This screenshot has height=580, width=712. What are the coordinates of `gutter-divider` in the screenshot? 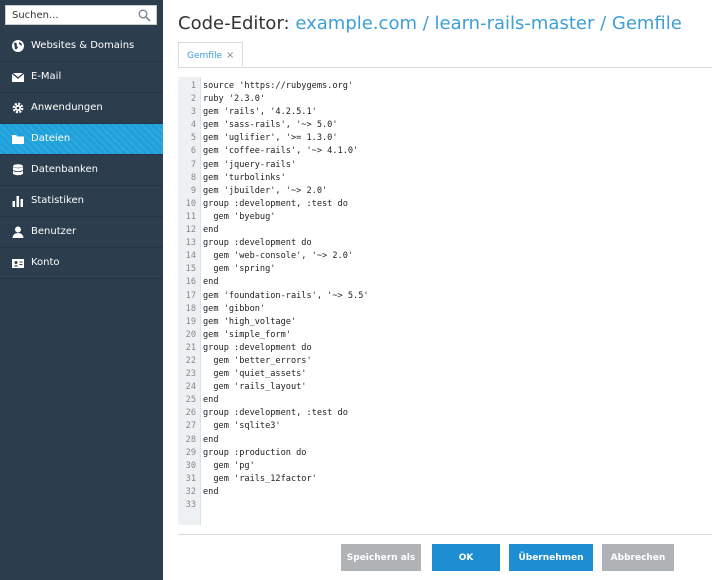 It's located at (200, 301).